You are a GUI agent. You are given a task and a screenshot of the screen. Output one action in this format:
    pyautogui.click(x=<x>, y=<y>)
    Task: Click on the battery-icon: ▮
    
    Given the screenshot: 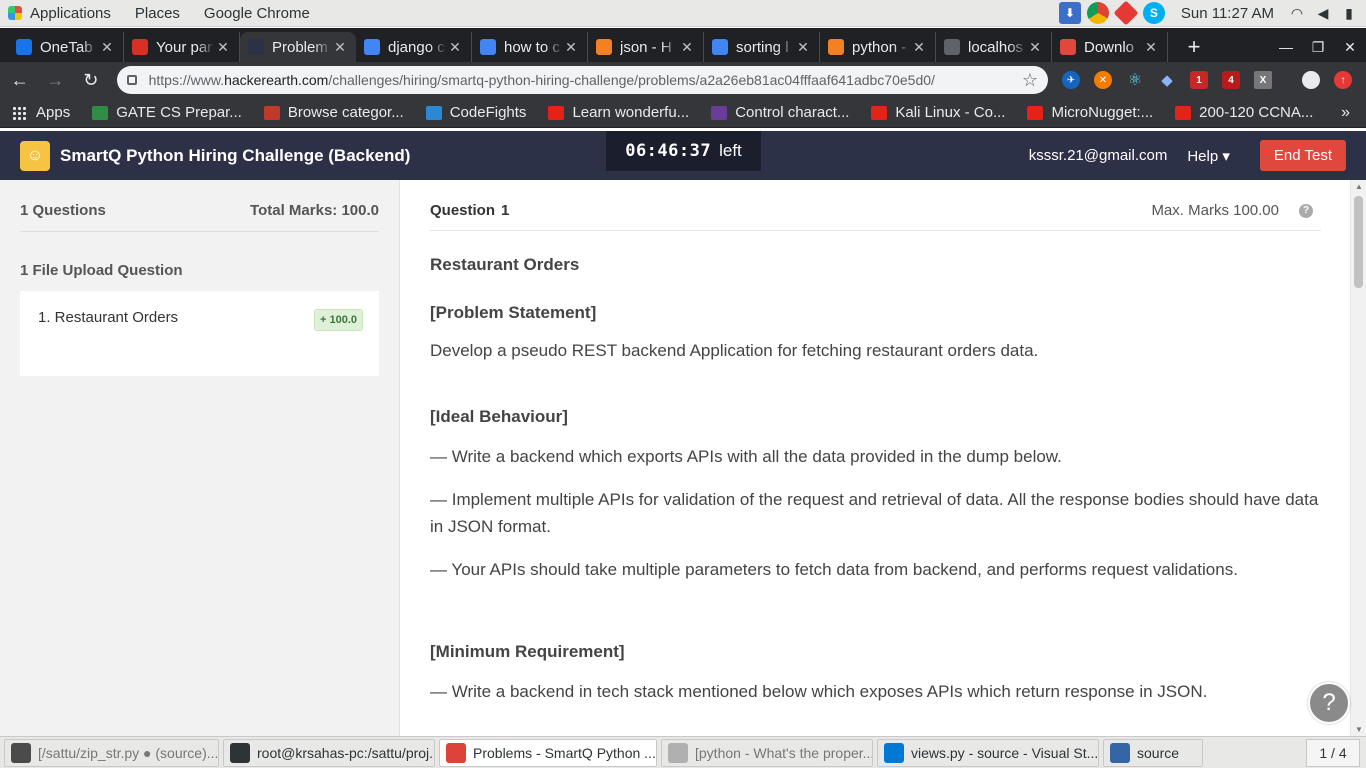 What is the action you would take?
    pyautogui.click(x=1349, y=13)
    